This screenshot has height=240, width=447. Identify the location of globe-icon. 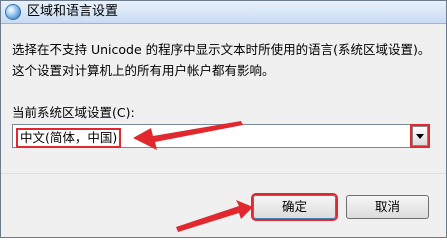
(13, 12).